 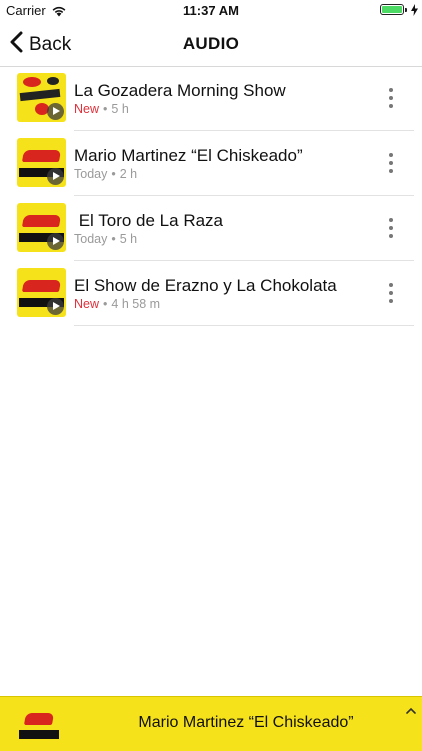 What do you see at coordinates (414, 12) in the screenshot?
I see `charging-bolt-icon` at bounding box center [414, 12].